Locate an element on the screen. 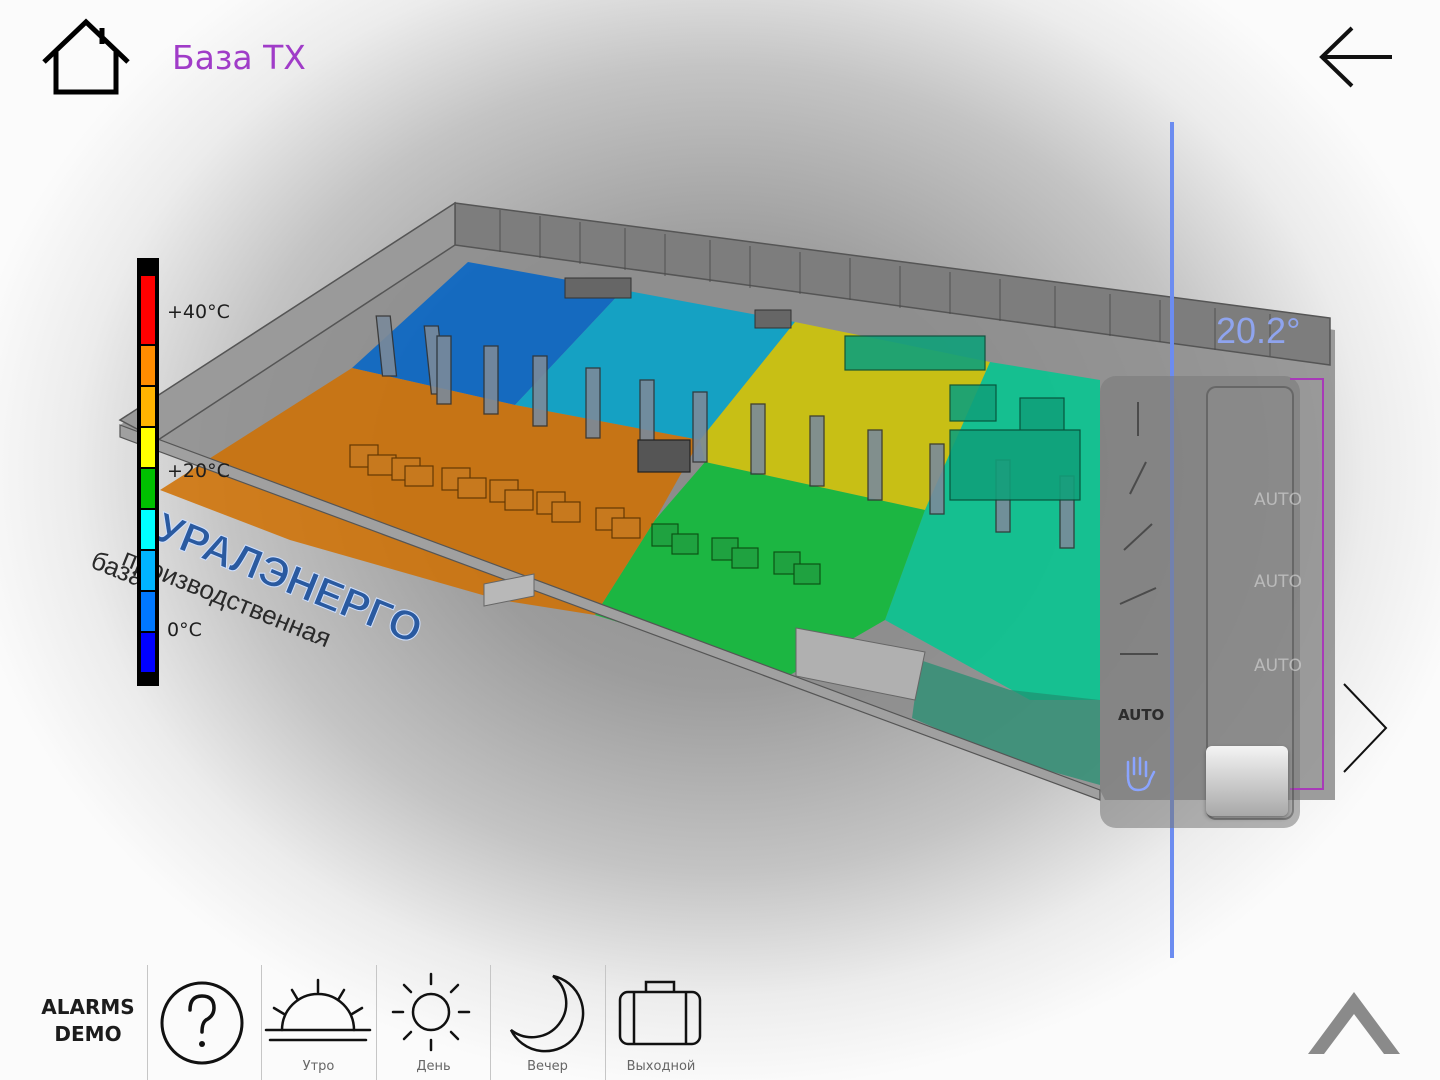 The width and height of the screenshot is (1440, 1080). temperature-legend-bar is located at coordinates (148, 472).